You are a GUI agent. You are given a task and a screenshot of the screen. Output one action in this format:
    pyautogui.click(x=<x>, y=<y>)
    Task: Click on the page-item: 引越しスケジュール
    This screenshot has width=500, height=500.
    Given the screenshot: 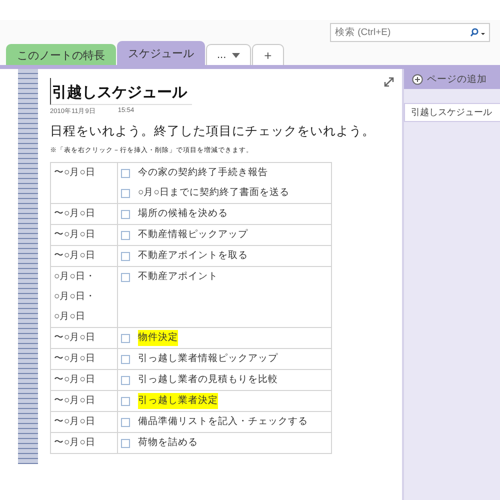 What is the action you would take?
    pyautogui.click(x=452, y=112)
    